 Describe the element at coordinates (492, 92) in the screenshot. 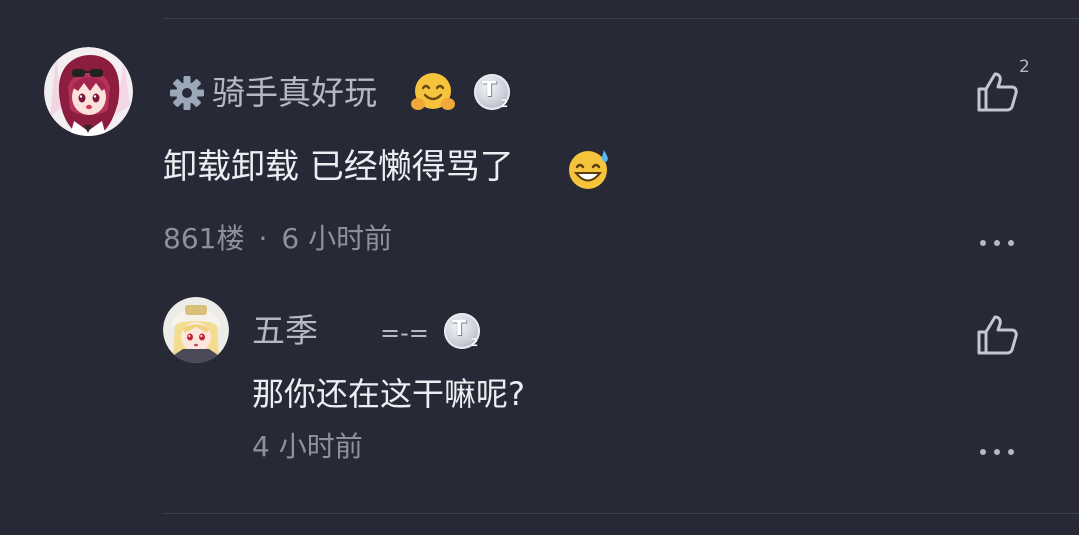

I see `level-badge: T 2` at that location.